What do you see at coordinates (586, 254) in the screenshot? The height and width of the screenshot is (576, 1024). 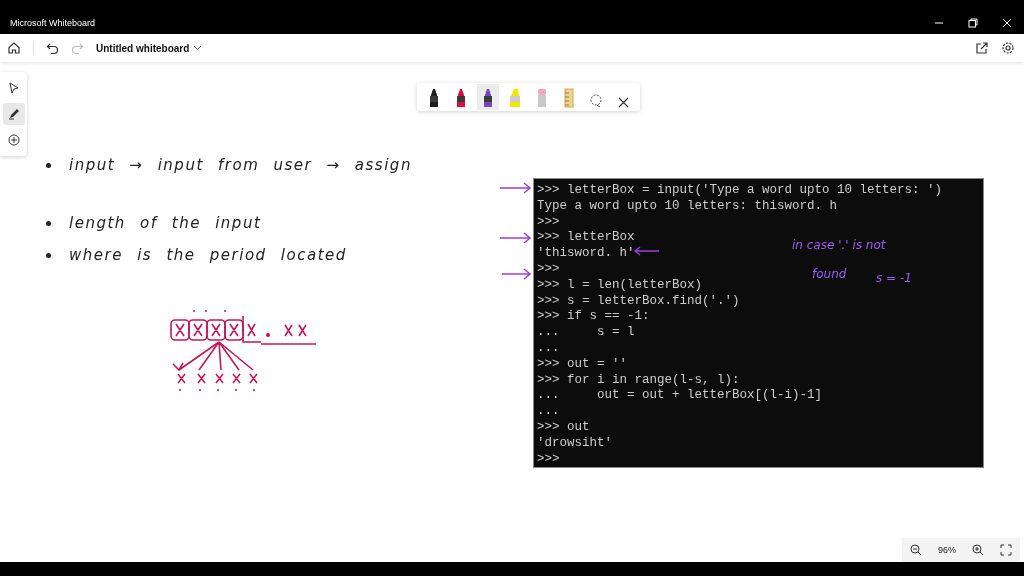 I see `console-line: 'thisword. h'` at bounding box center [586, 254].